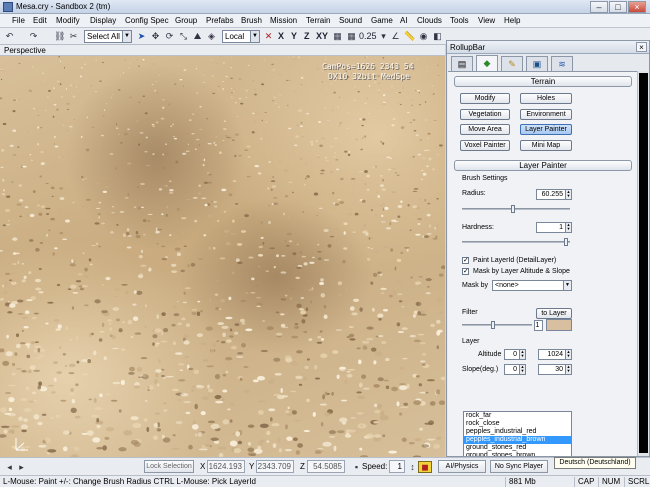 Image resolution: width=650 pixels, height=487 pixels. Describe the element at coordinates (103, 20) in the screenshot. I see `menu-display: Display` at that location.